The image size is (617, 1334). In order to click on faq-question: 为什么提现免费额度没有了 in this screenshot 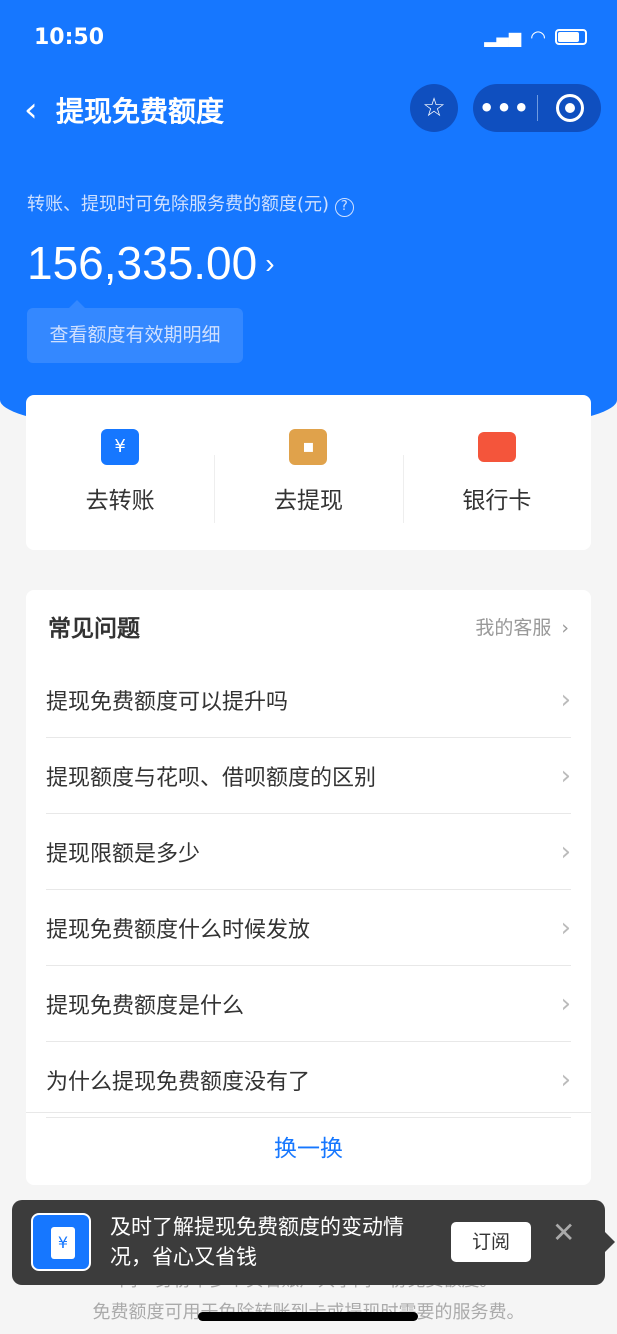, I will do `click(178, 1082)`.